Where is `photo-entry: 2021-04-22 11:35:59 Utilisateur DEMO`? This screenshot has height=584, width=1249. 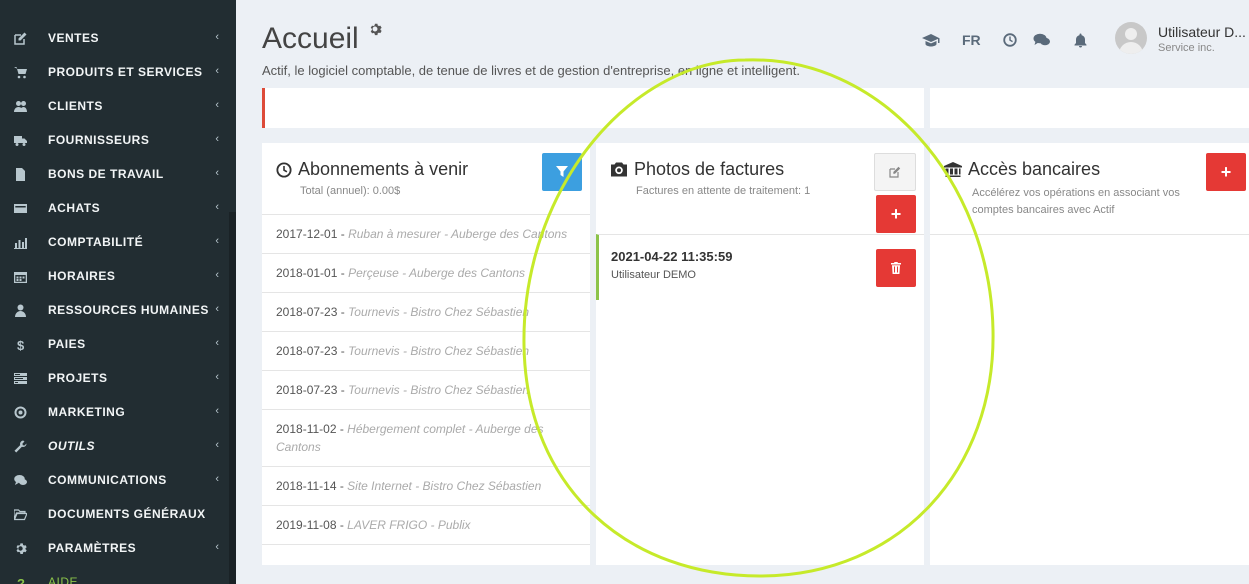 photo-entry: 2021-04-22 11:35:59 Utilisateur DEMO is located at coordinates (760, 267).